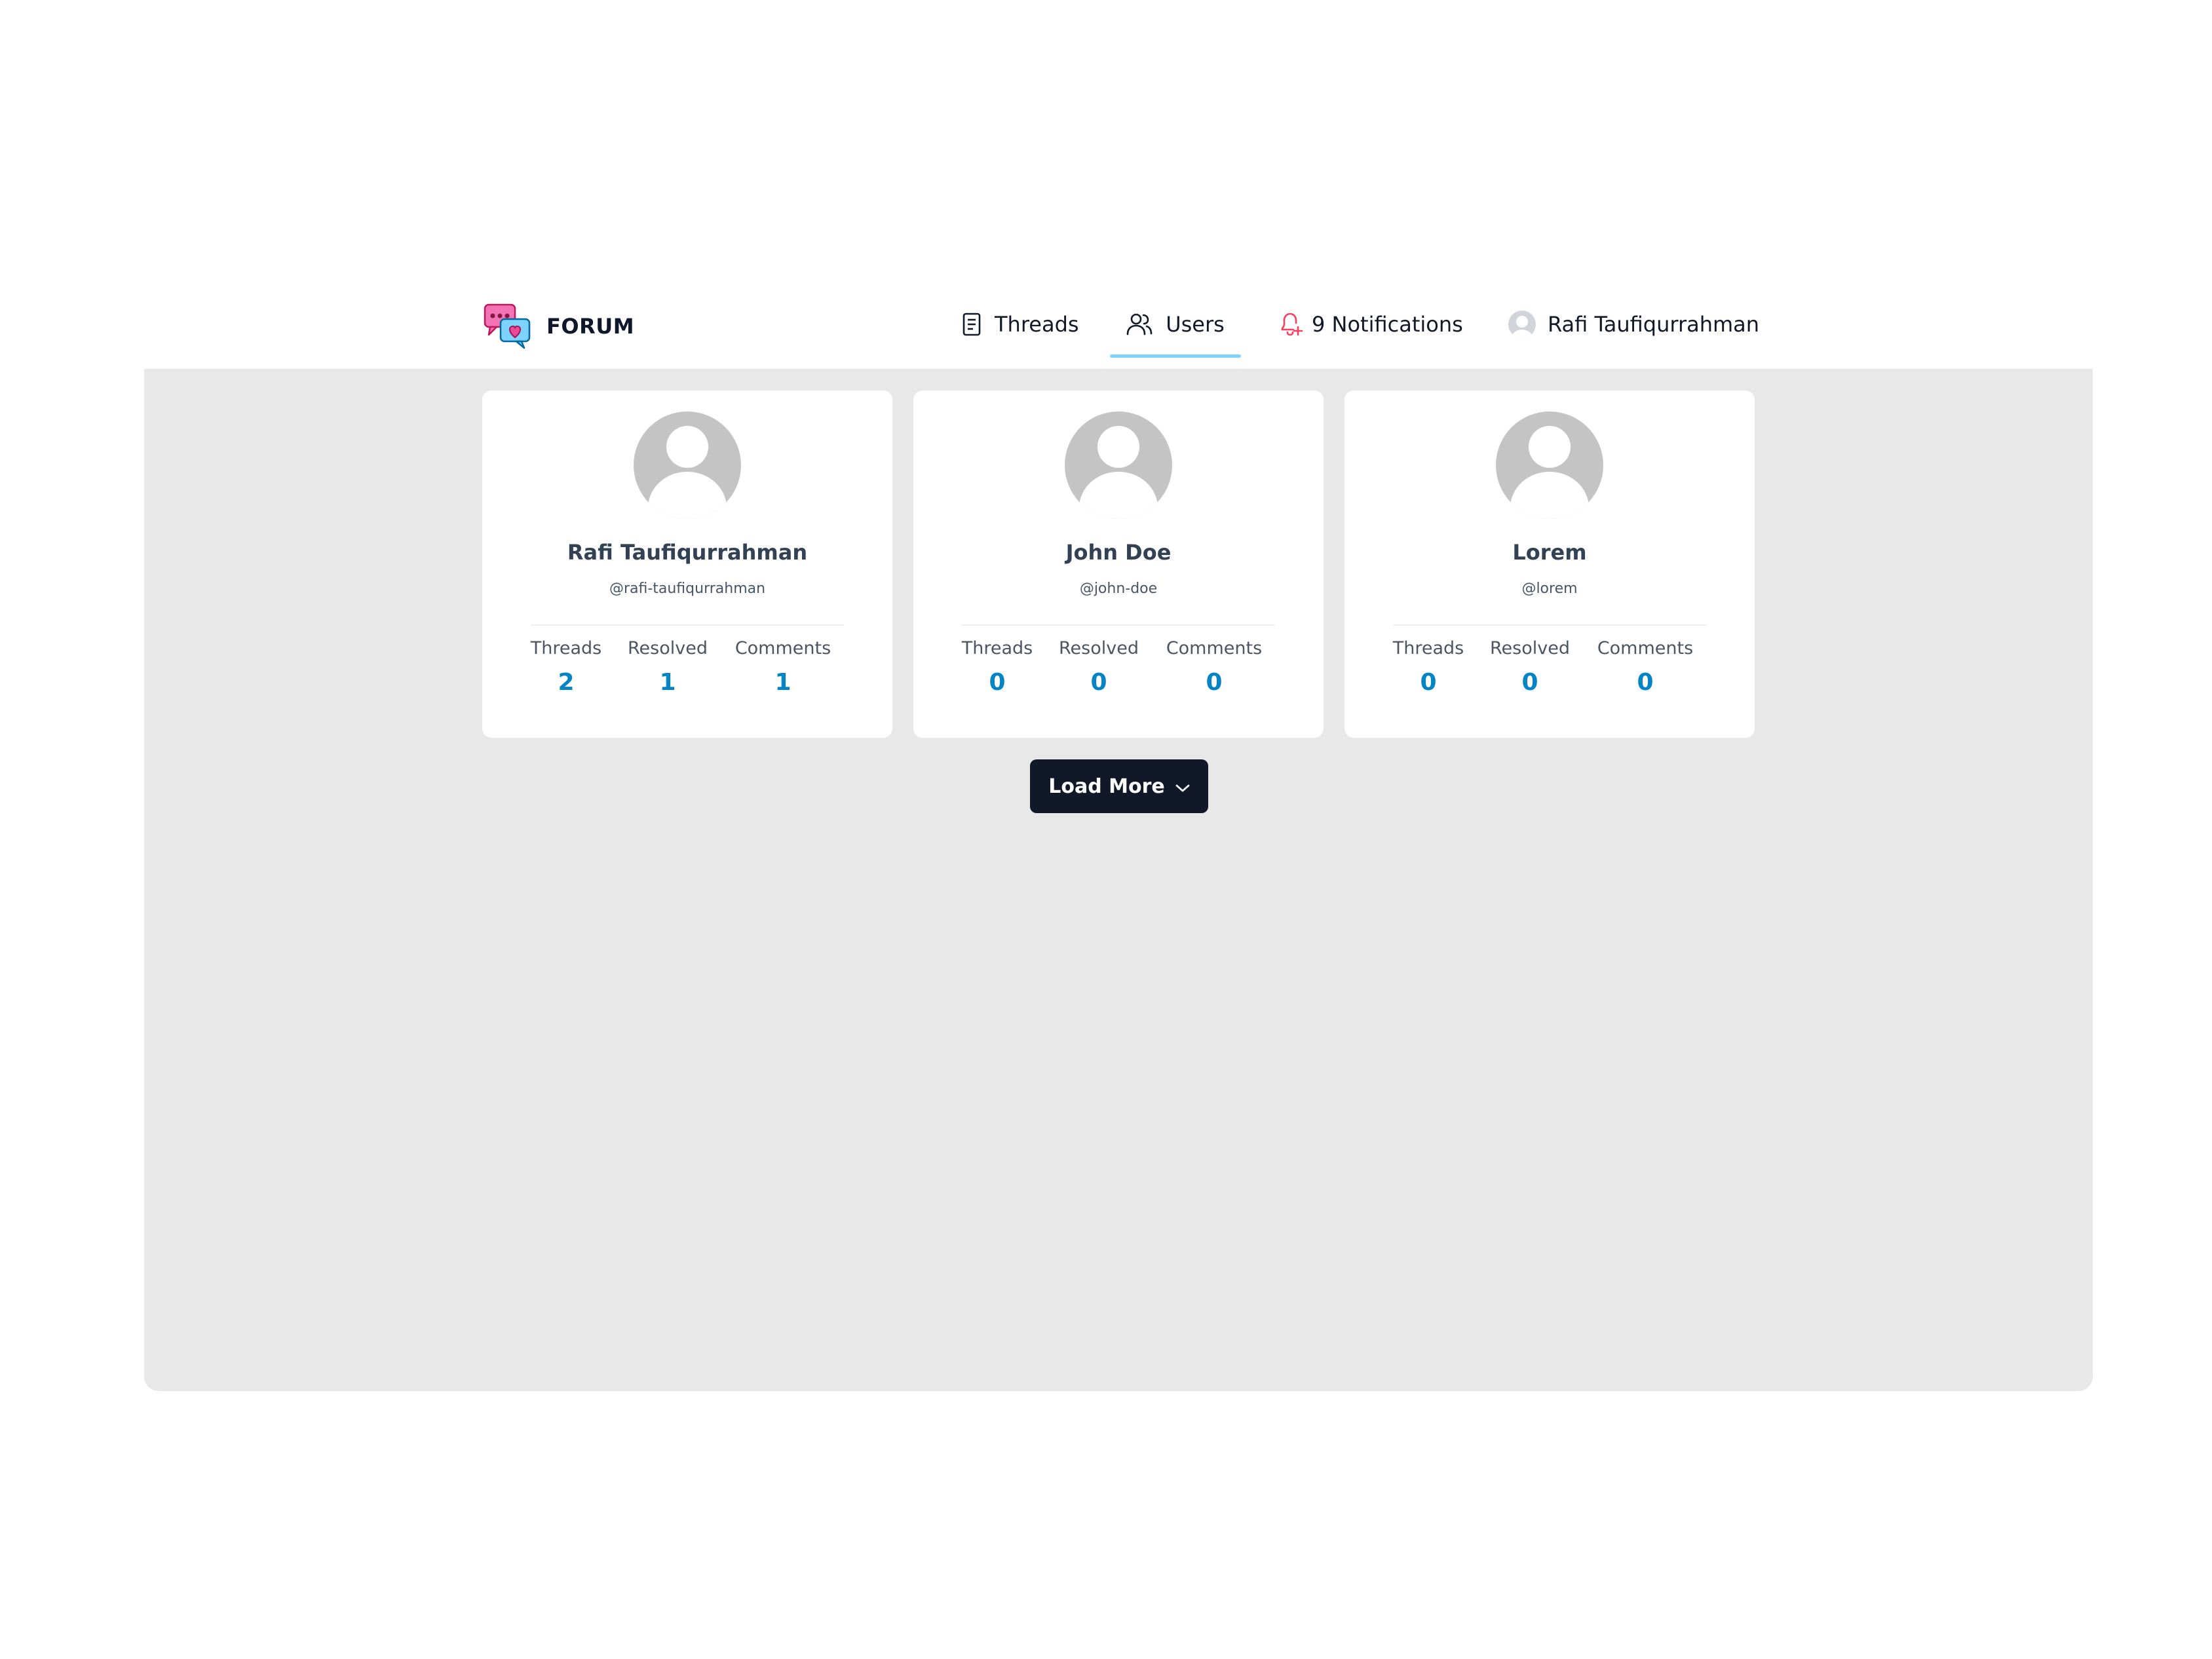 The height and width of the screenshot is (1659, 2212). I want to click on stat-comments: Comments 1, so click(783, 667).